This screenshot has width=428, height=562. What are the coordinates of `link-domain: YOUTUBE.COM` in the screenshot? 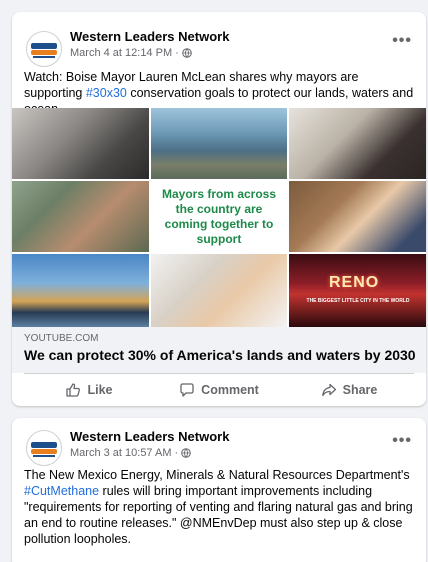 It's located at (61, 338).